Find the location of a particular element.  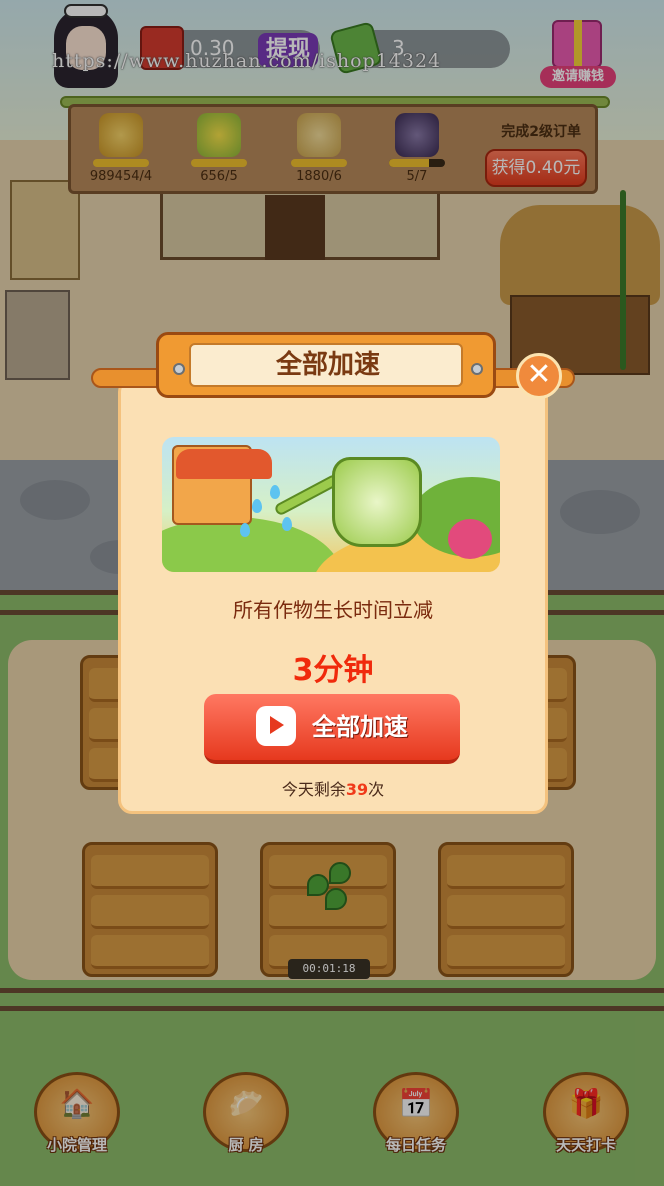

remaining-count: 39 is located at coordinates (357, 789).